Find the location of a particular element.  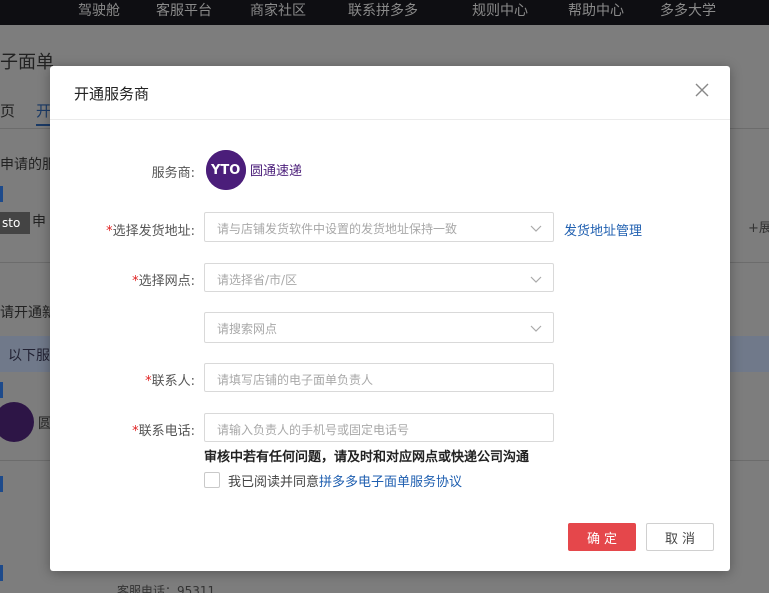

contact-input: 请填写店铺的电子面单负责人 is located at coordinates (379, 377).